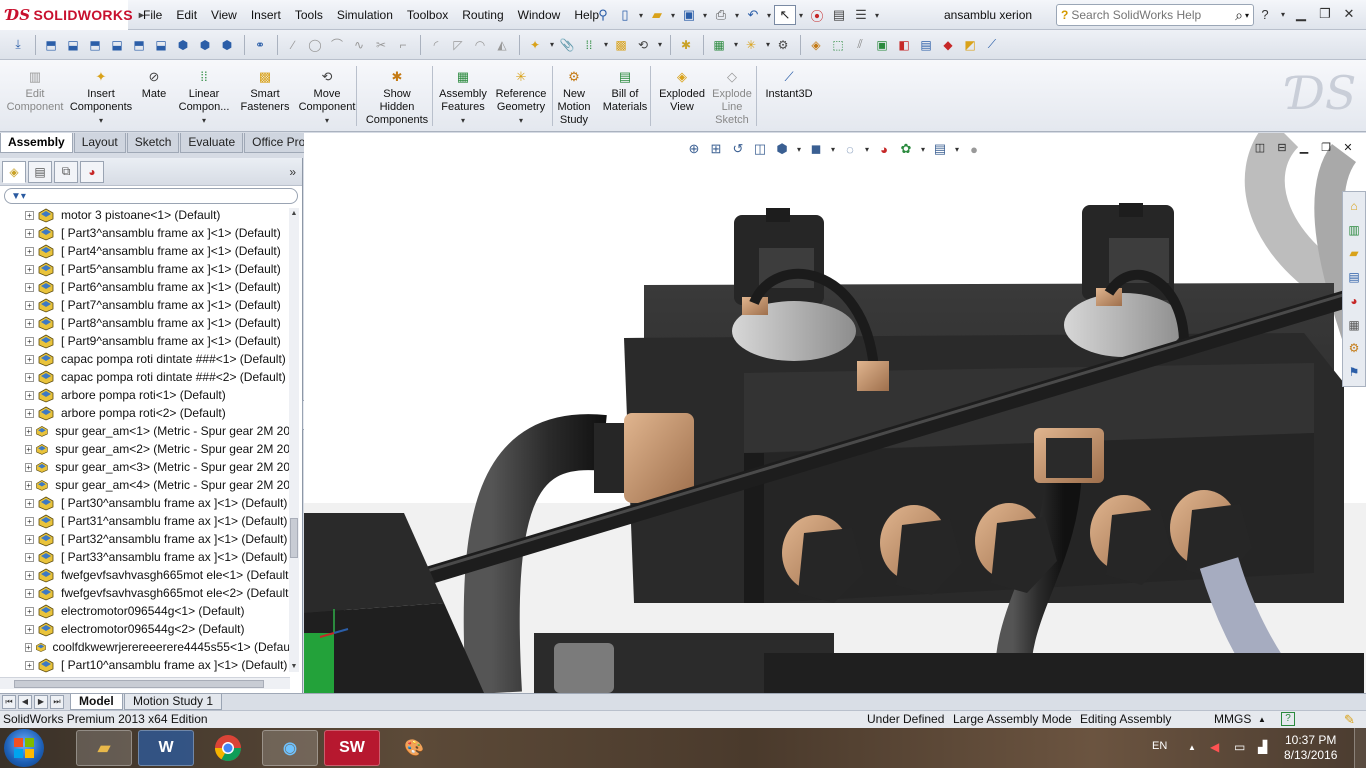 The width and height of the screenshot is (1366, 768). I want to click on help-search-box: ? ⌕ ▾, so click(1155, 15).